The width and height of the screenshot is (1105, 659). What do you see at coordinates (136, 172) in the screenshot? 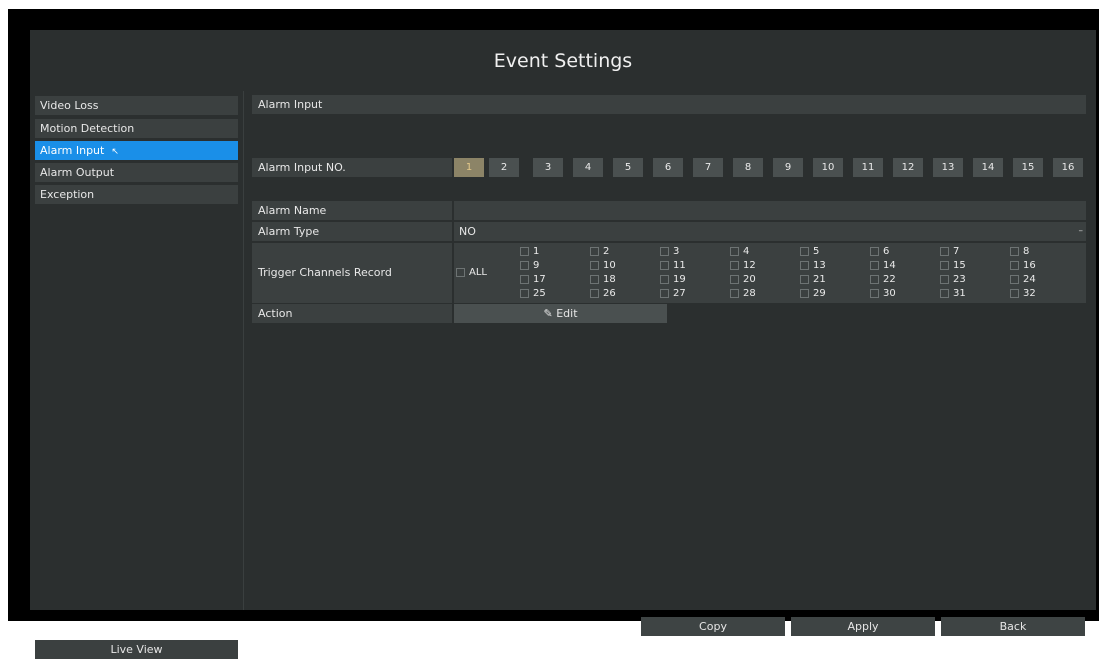
I see `sidebar-item-alarm-output: Alarm Output` at bounding box center [136, 172].